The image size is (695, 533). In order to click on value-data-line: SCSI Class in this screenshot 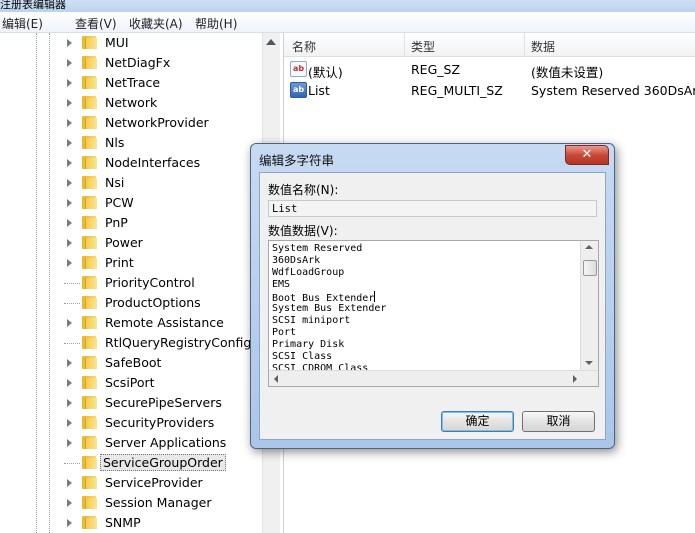, I will do `click(329, 357)`.